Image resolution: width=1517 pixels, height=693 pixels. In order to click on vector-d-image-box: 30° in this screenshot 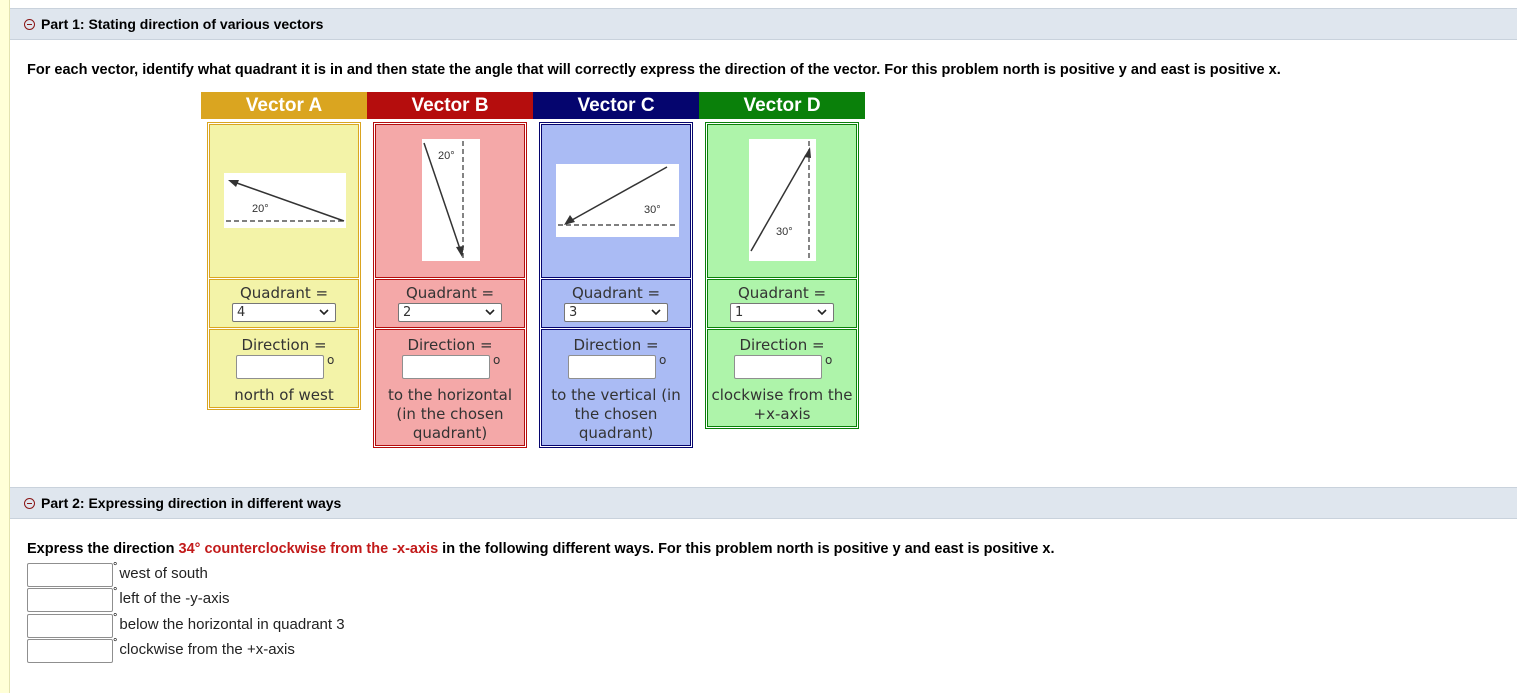, I will do `click(782, 201)`.